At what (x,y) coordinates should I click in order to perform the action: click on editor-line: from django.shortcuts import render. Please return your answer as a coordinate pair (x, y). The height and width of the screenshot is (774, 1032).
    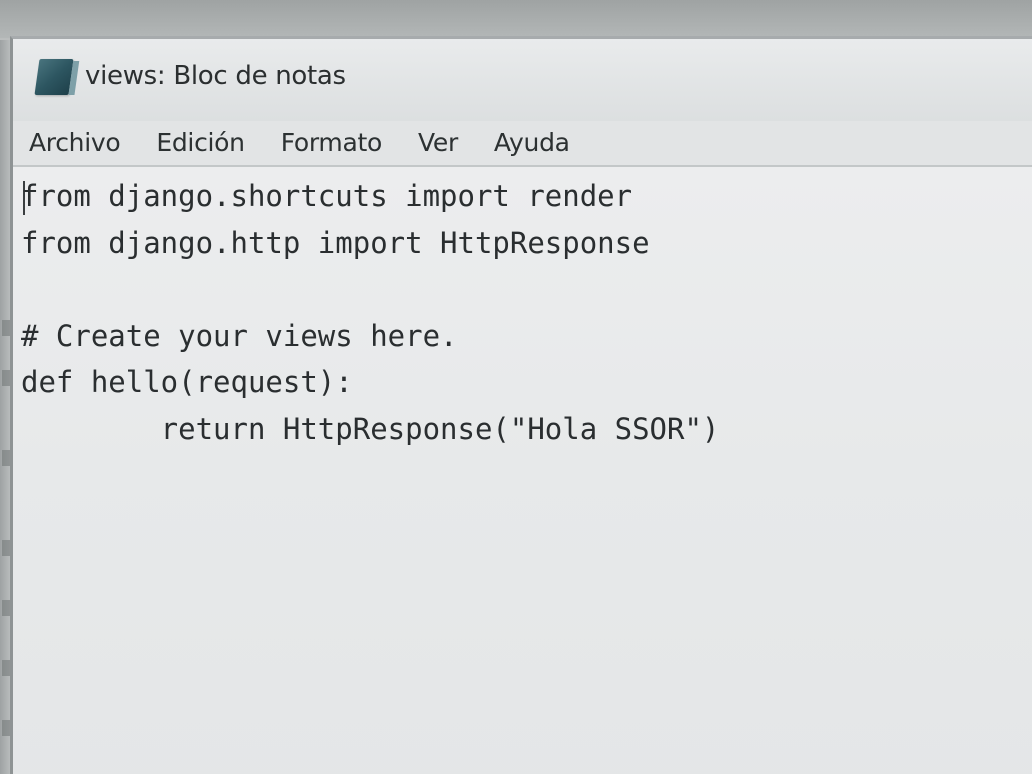
    Looking at the image, I should click on (327, 196).